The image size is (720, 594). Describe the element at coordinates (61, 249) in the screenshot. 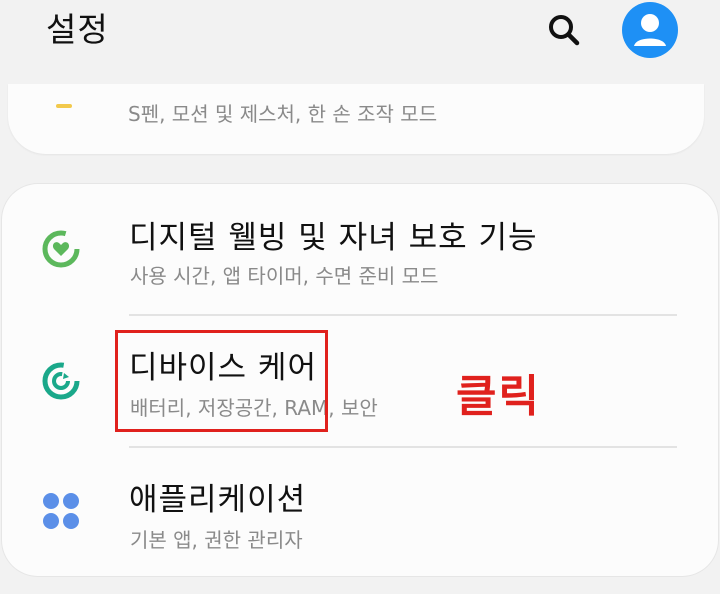

I see `digital-wellbeing-icon` at that location.